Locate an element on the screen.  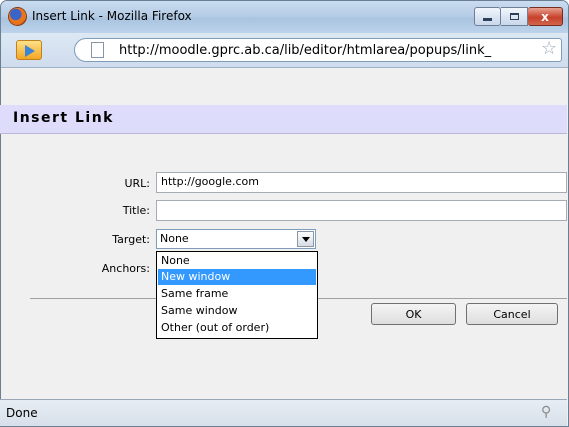
close-button: x is located at coordinates (545, 16).